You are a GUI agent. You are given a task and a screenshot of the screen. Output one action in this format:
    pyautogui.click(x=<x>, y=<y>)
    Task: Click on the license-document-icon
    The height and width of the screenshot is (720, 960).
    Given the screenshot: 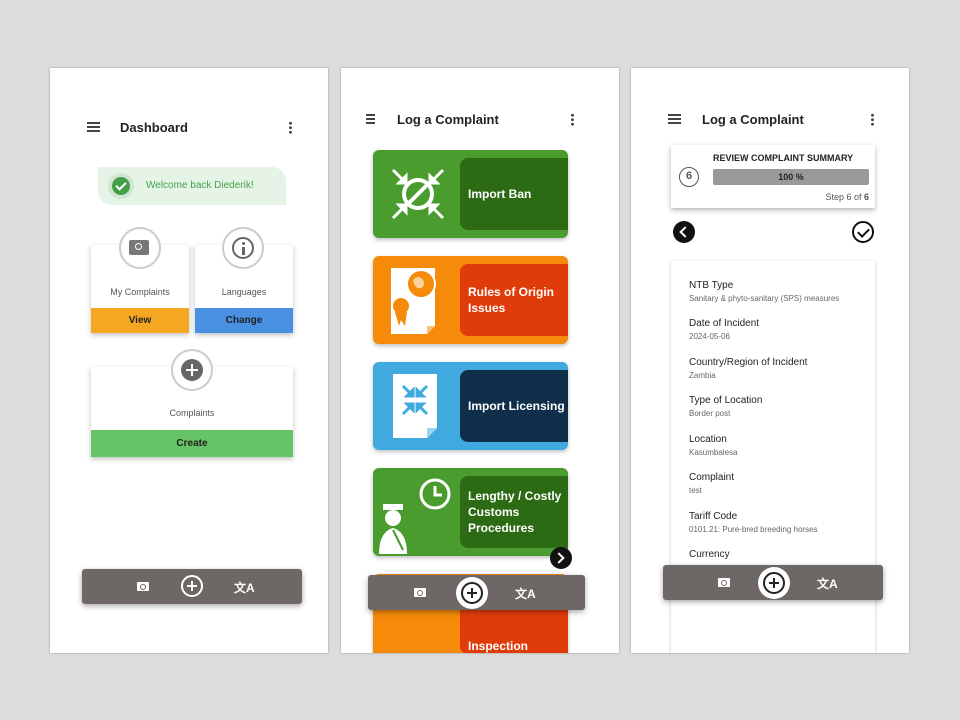 What is the action you would take?
    pyautogui.click(x=415, y=406)
    